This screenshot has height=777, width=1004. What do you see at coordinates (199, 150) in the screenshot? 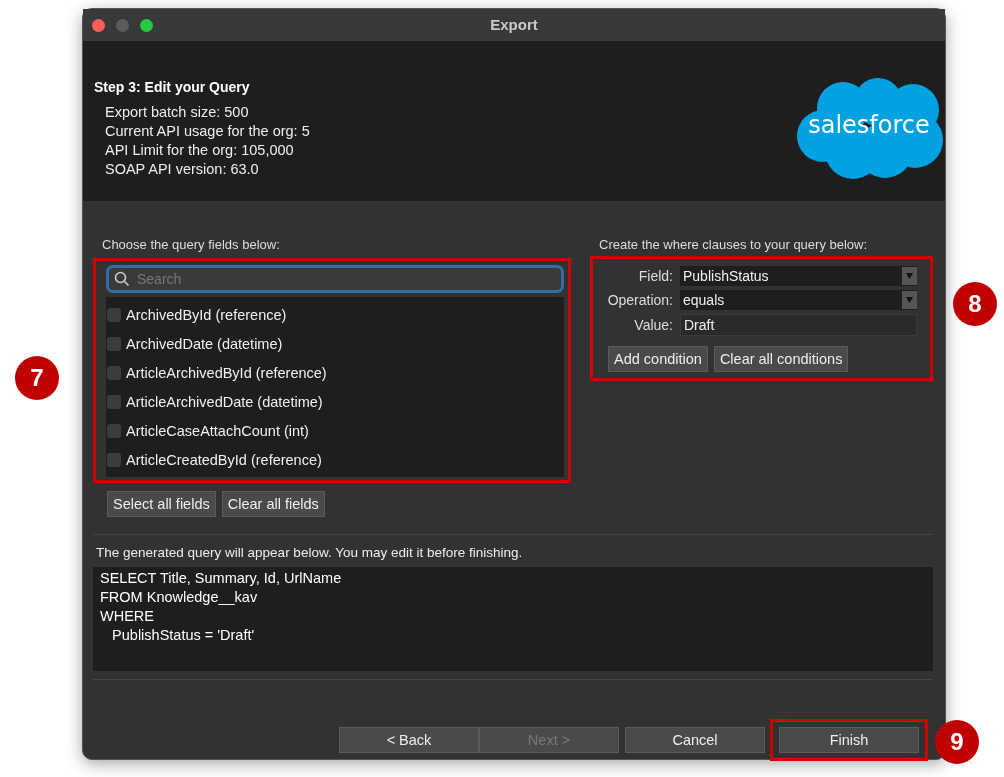
I see `info-line: API Limit for the org: 105,000` at bounding box center [199, 150].